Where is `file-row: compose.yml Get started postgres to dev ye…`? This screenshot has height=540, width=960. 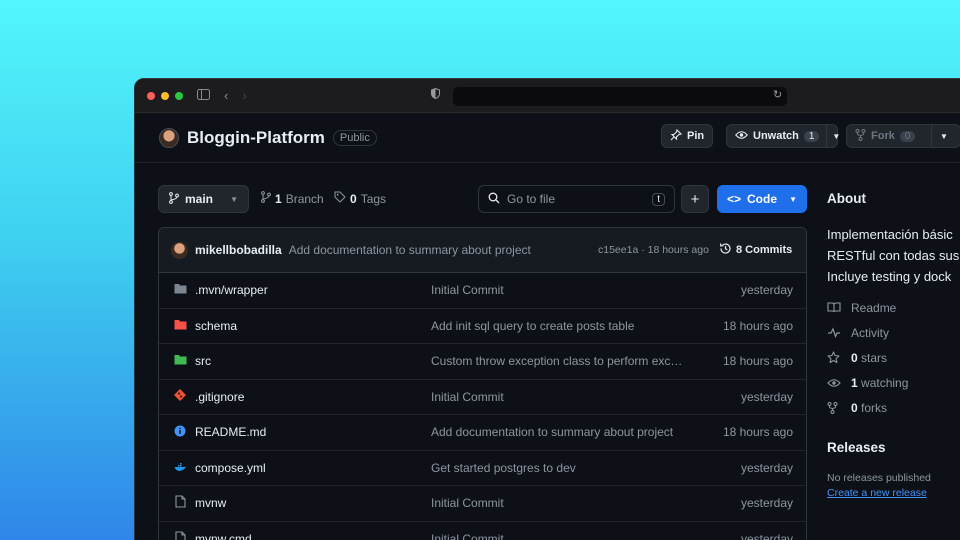 file-row: compose.yml Get started postgres to dev ye… is located at coordinates (482, 468).